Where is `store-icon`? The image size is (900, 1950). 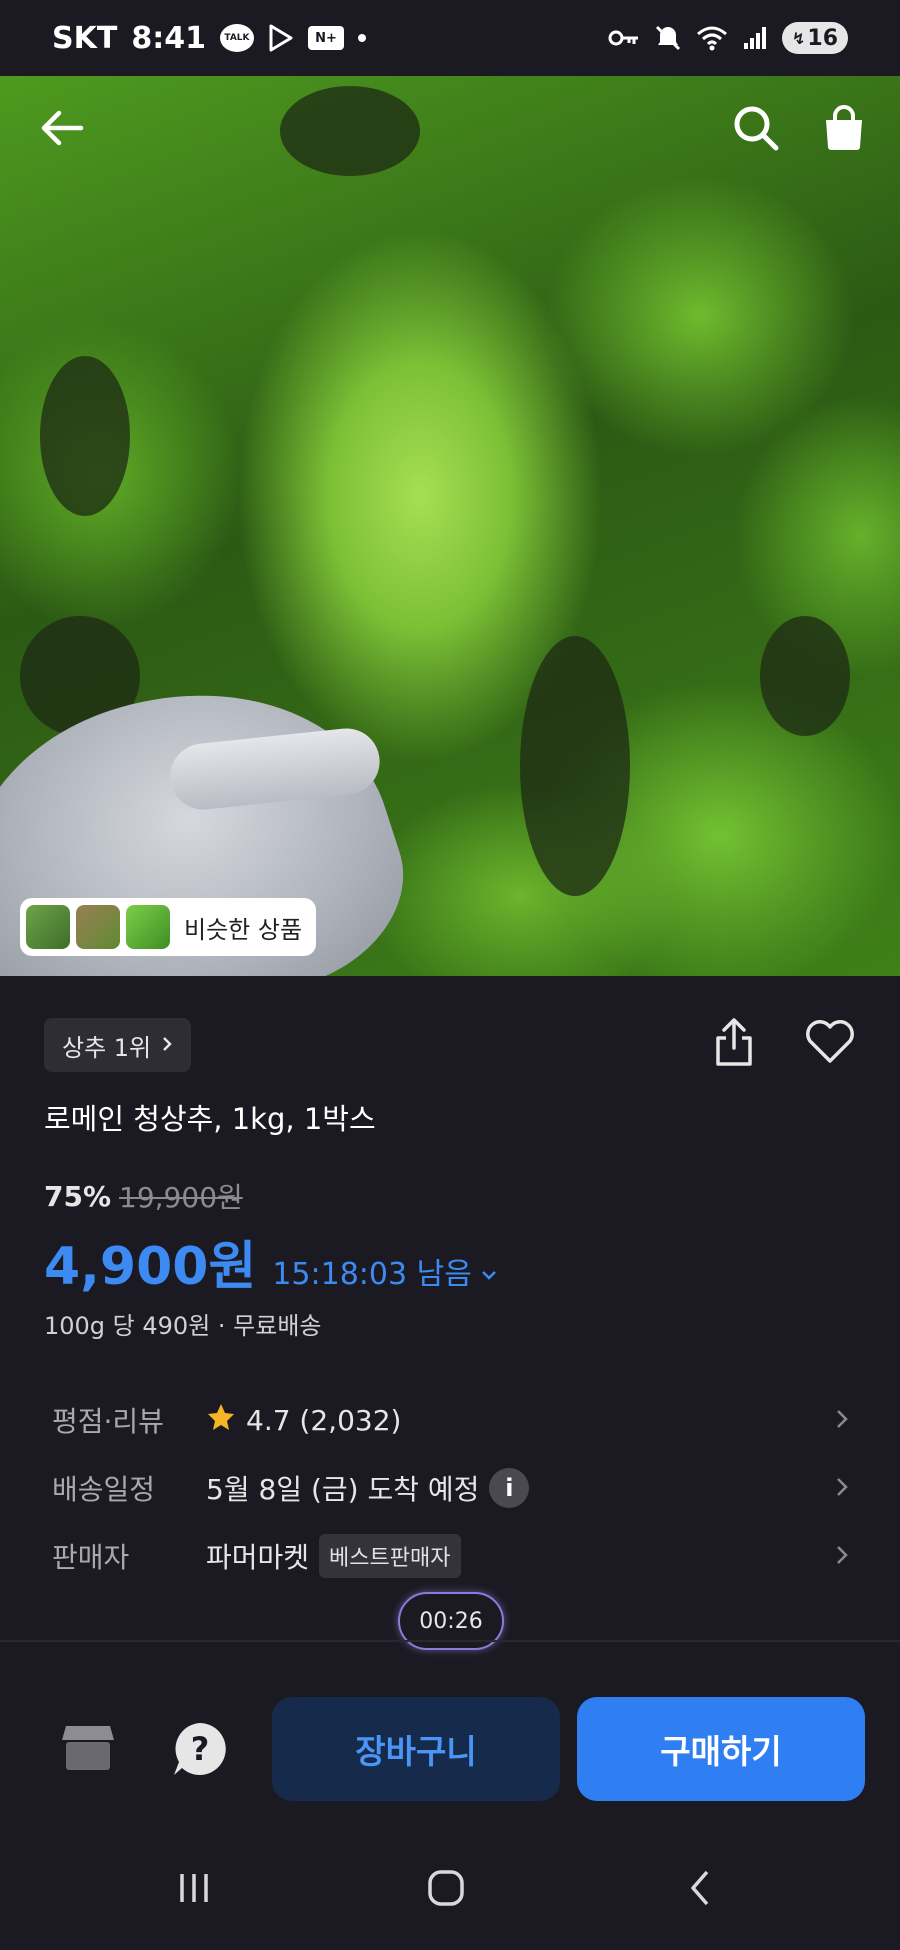
store-icon is located at coordinates (88, 1749).